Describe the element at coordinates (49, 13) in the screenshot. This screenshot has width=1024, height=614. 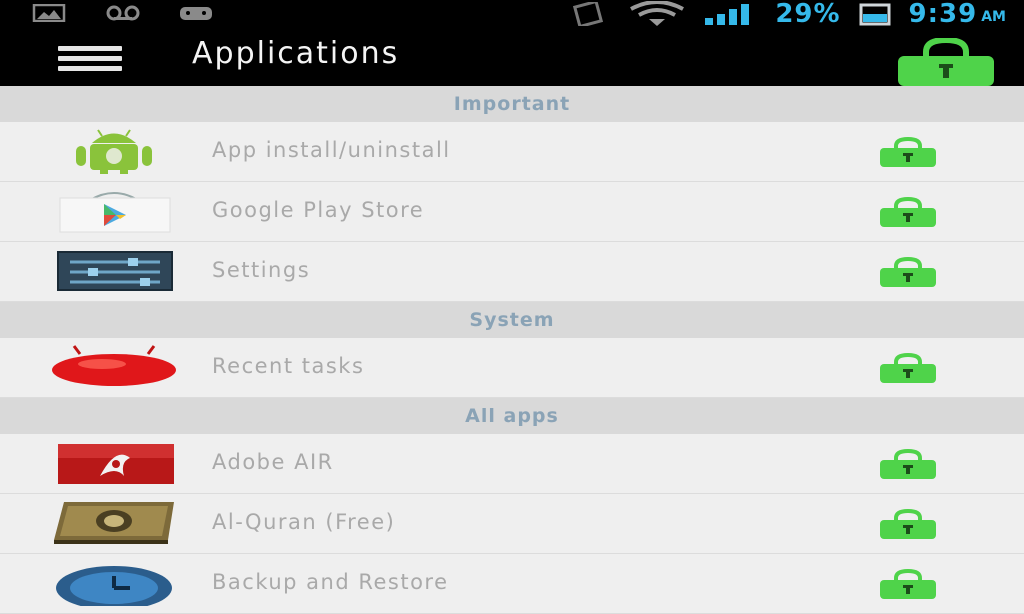
I see `image-notification-icon` at that location.